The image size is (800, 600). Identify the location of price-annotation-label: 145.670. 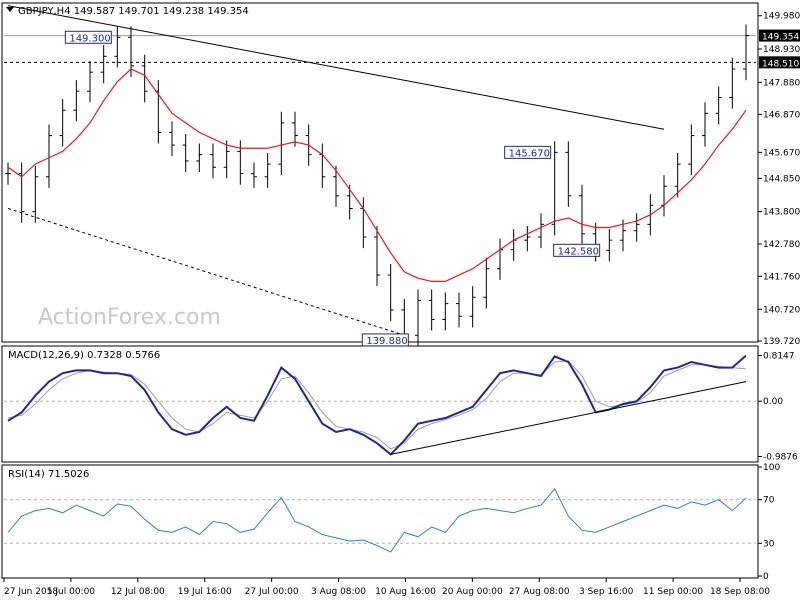
(529, 153).